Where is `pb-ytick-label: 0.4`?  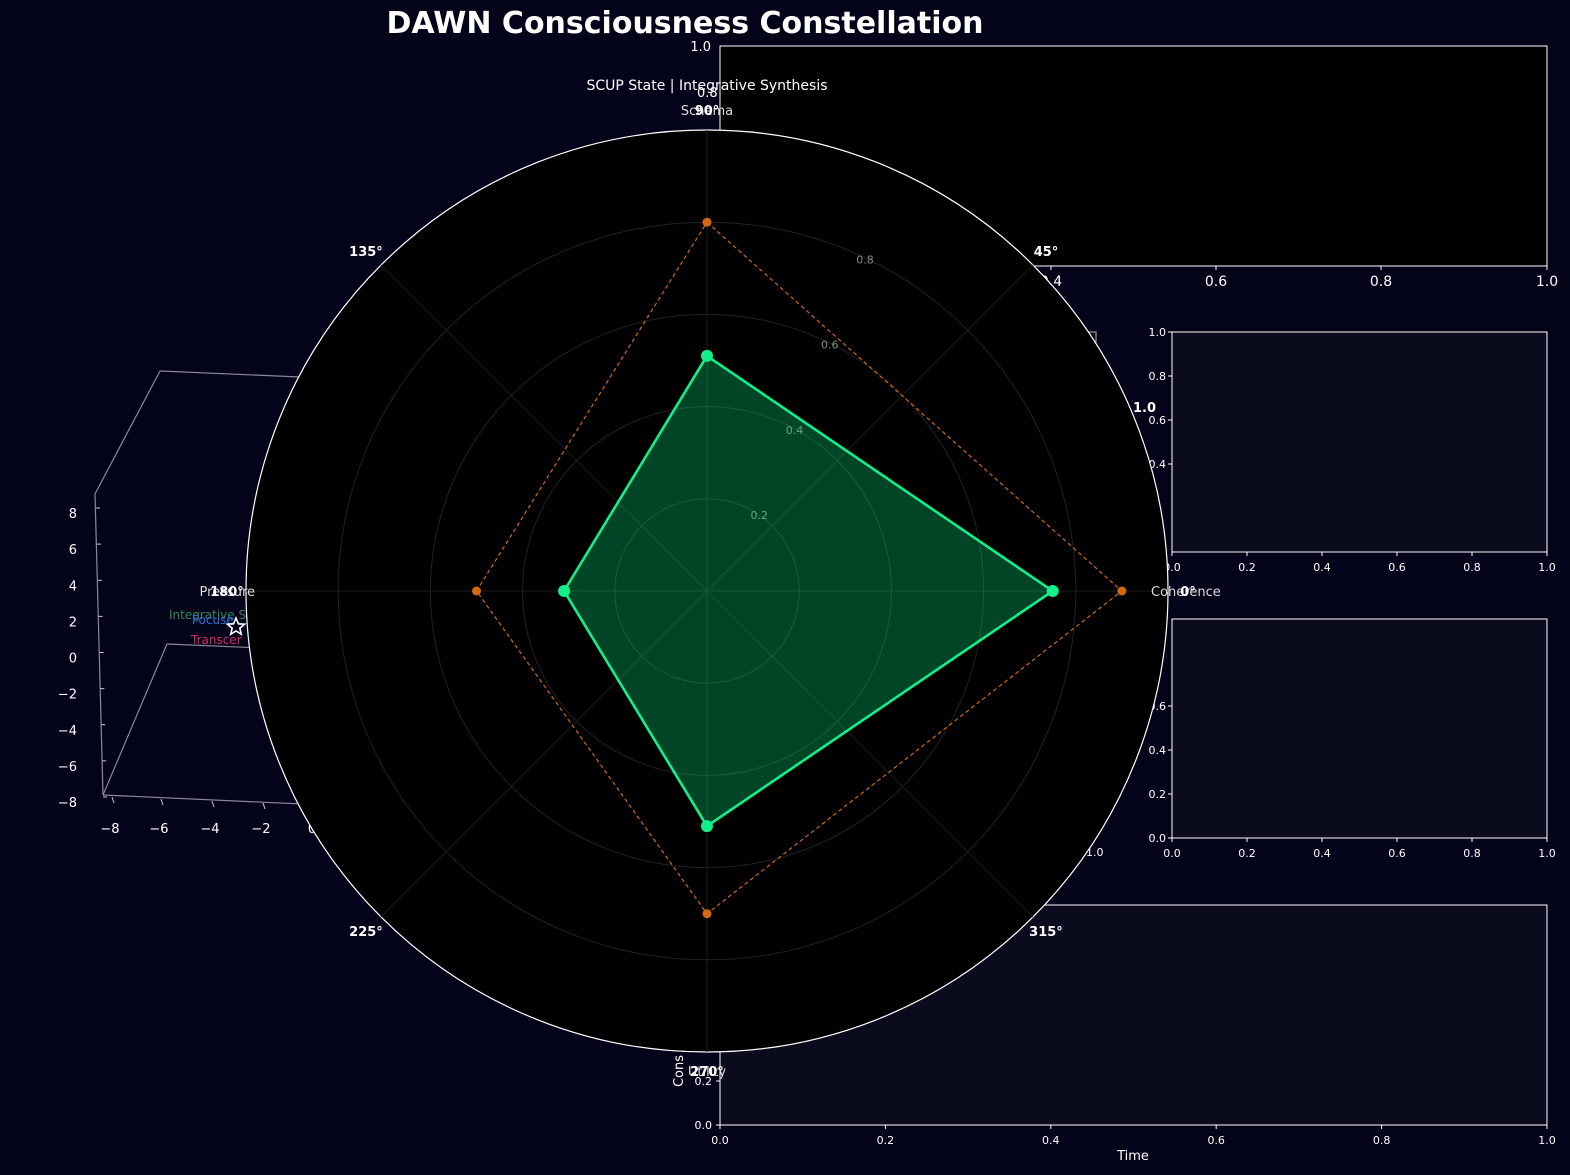 pb-ytick-label: 0.4 is located at coordinates (1158, 750).